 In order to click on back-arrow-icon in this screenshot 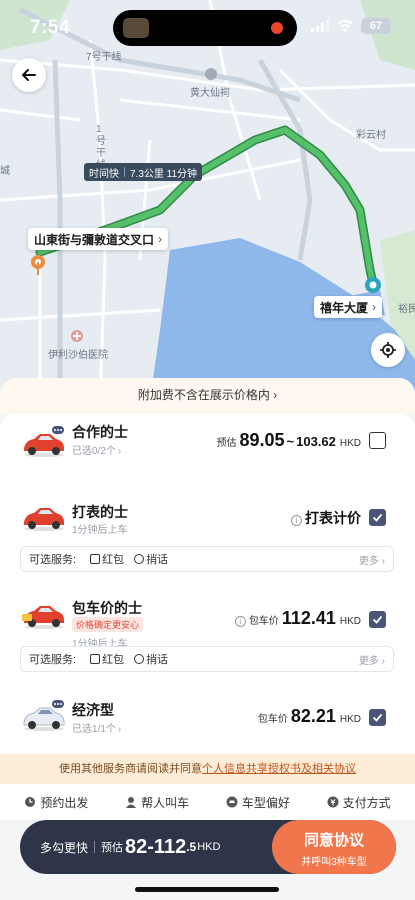, I will do `click(29, 75)`.